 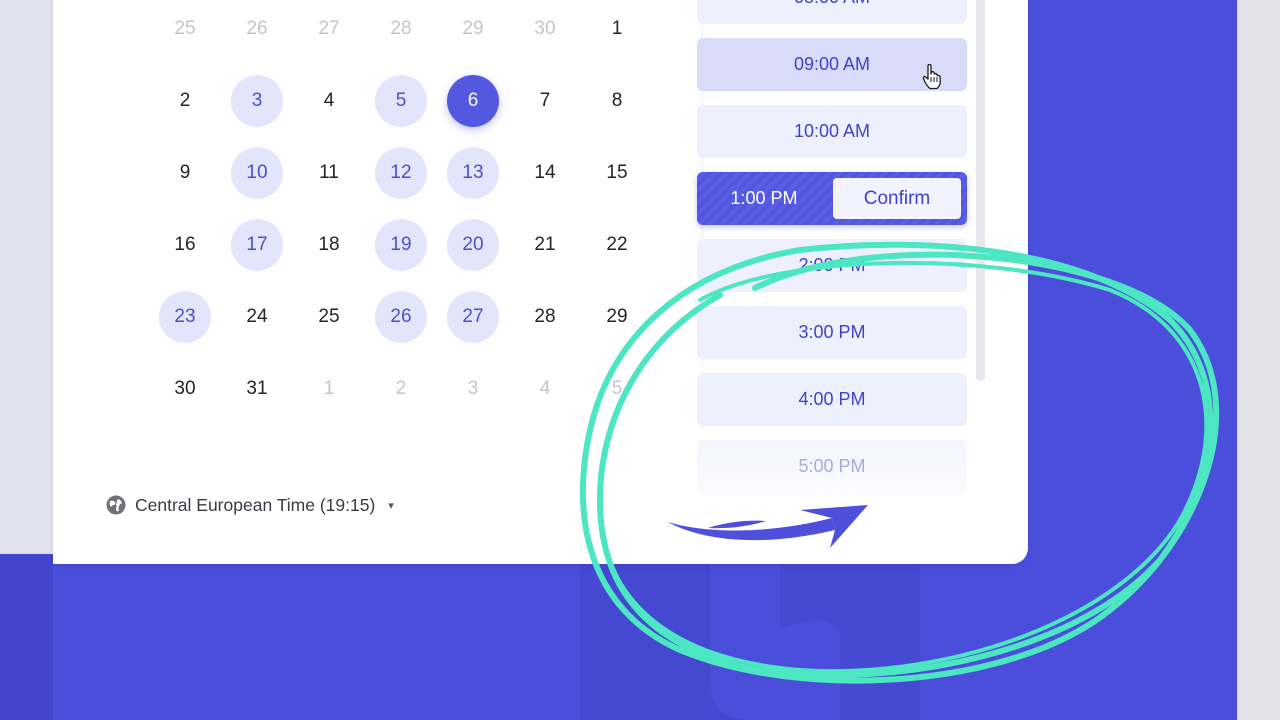 I want to click on time-slot-label: 3:00 PM, so click(x=832, y=332).